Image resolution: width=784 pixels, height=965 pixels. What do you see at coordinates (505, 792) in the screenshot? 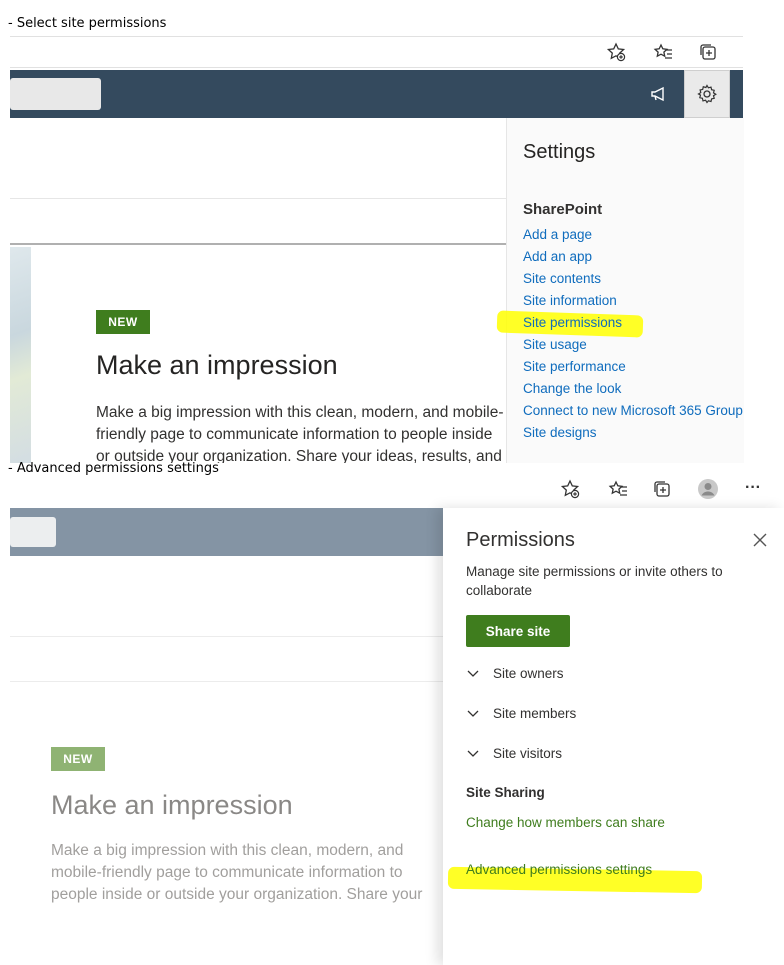
I see `site-sharing-heading: Site Sharing` at bounding box center [505, 792].